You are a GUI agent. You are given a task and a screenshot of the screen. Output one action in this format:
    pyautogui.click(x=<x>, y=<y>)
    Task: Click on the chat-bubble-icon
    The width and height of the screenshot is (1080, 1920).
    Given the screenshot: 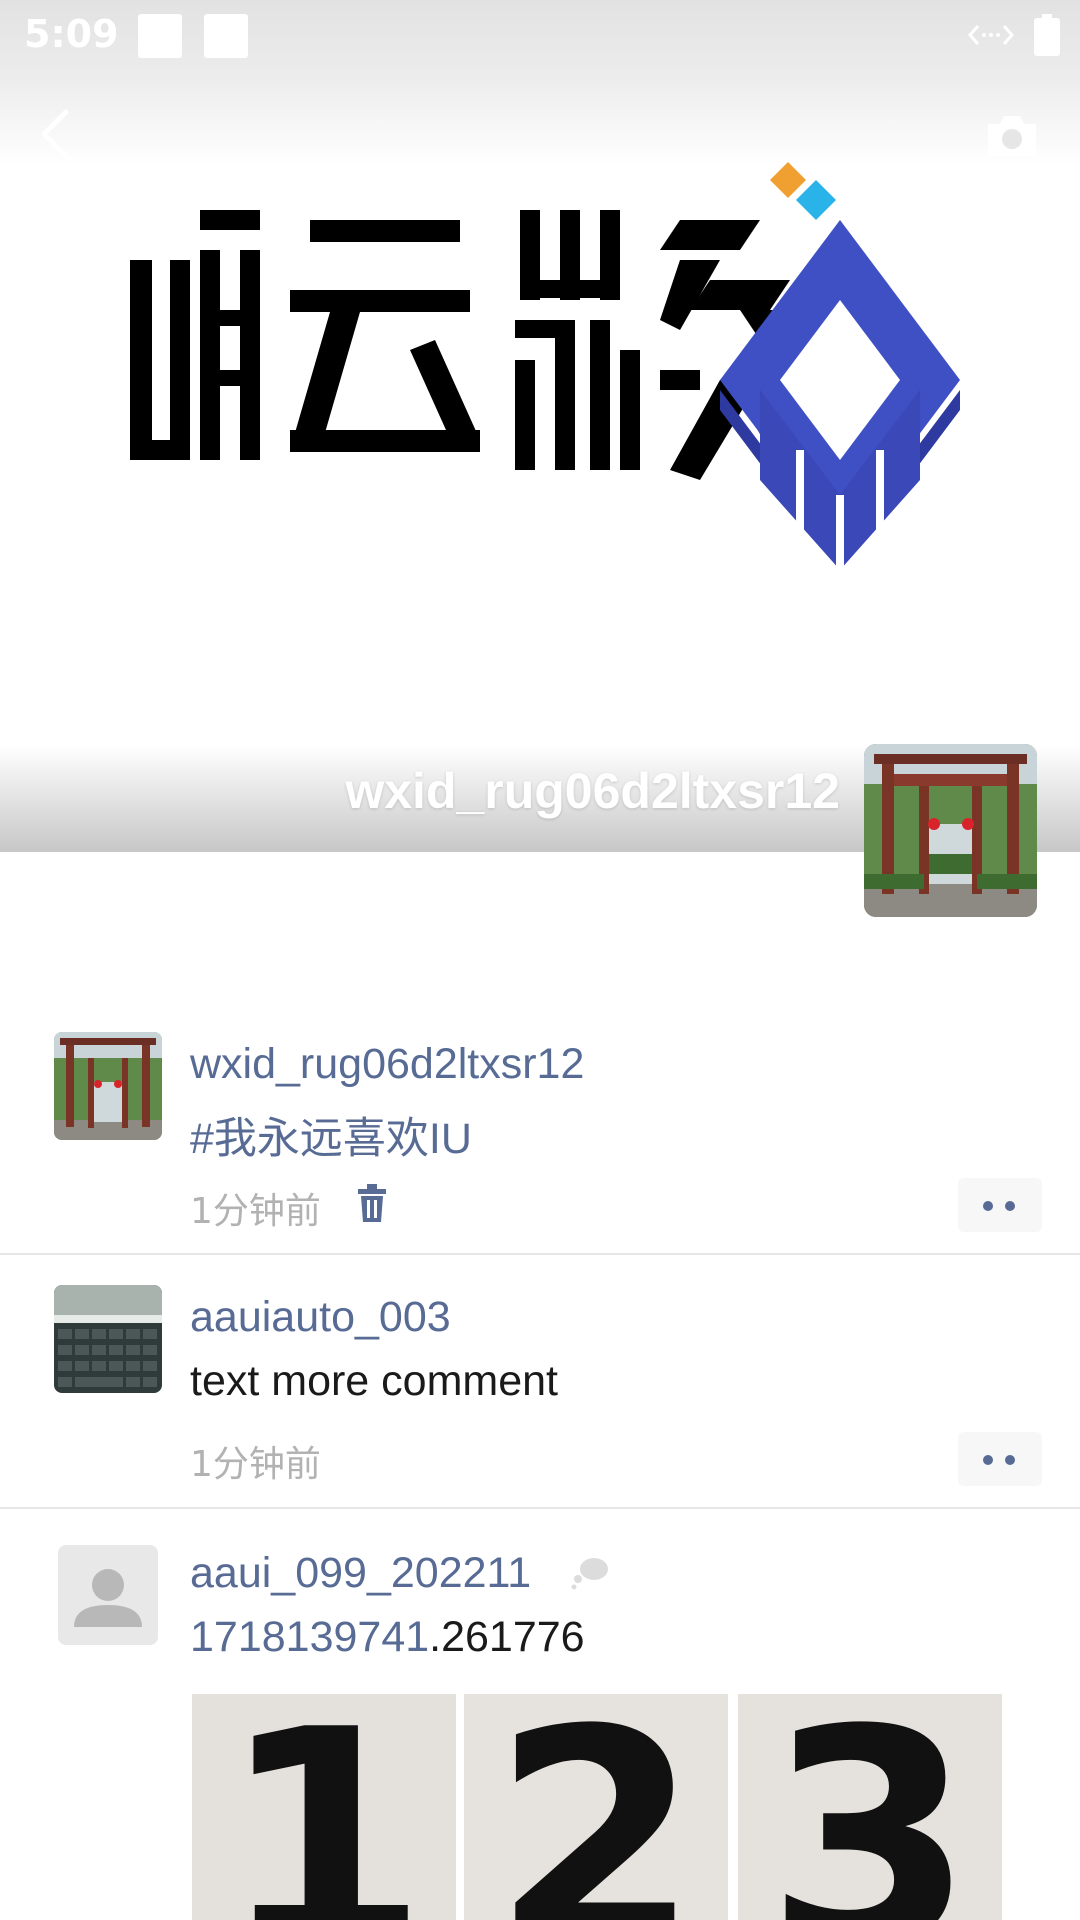 What is the action you would take?
    pyautogui.click(x=589, y=1574)
    